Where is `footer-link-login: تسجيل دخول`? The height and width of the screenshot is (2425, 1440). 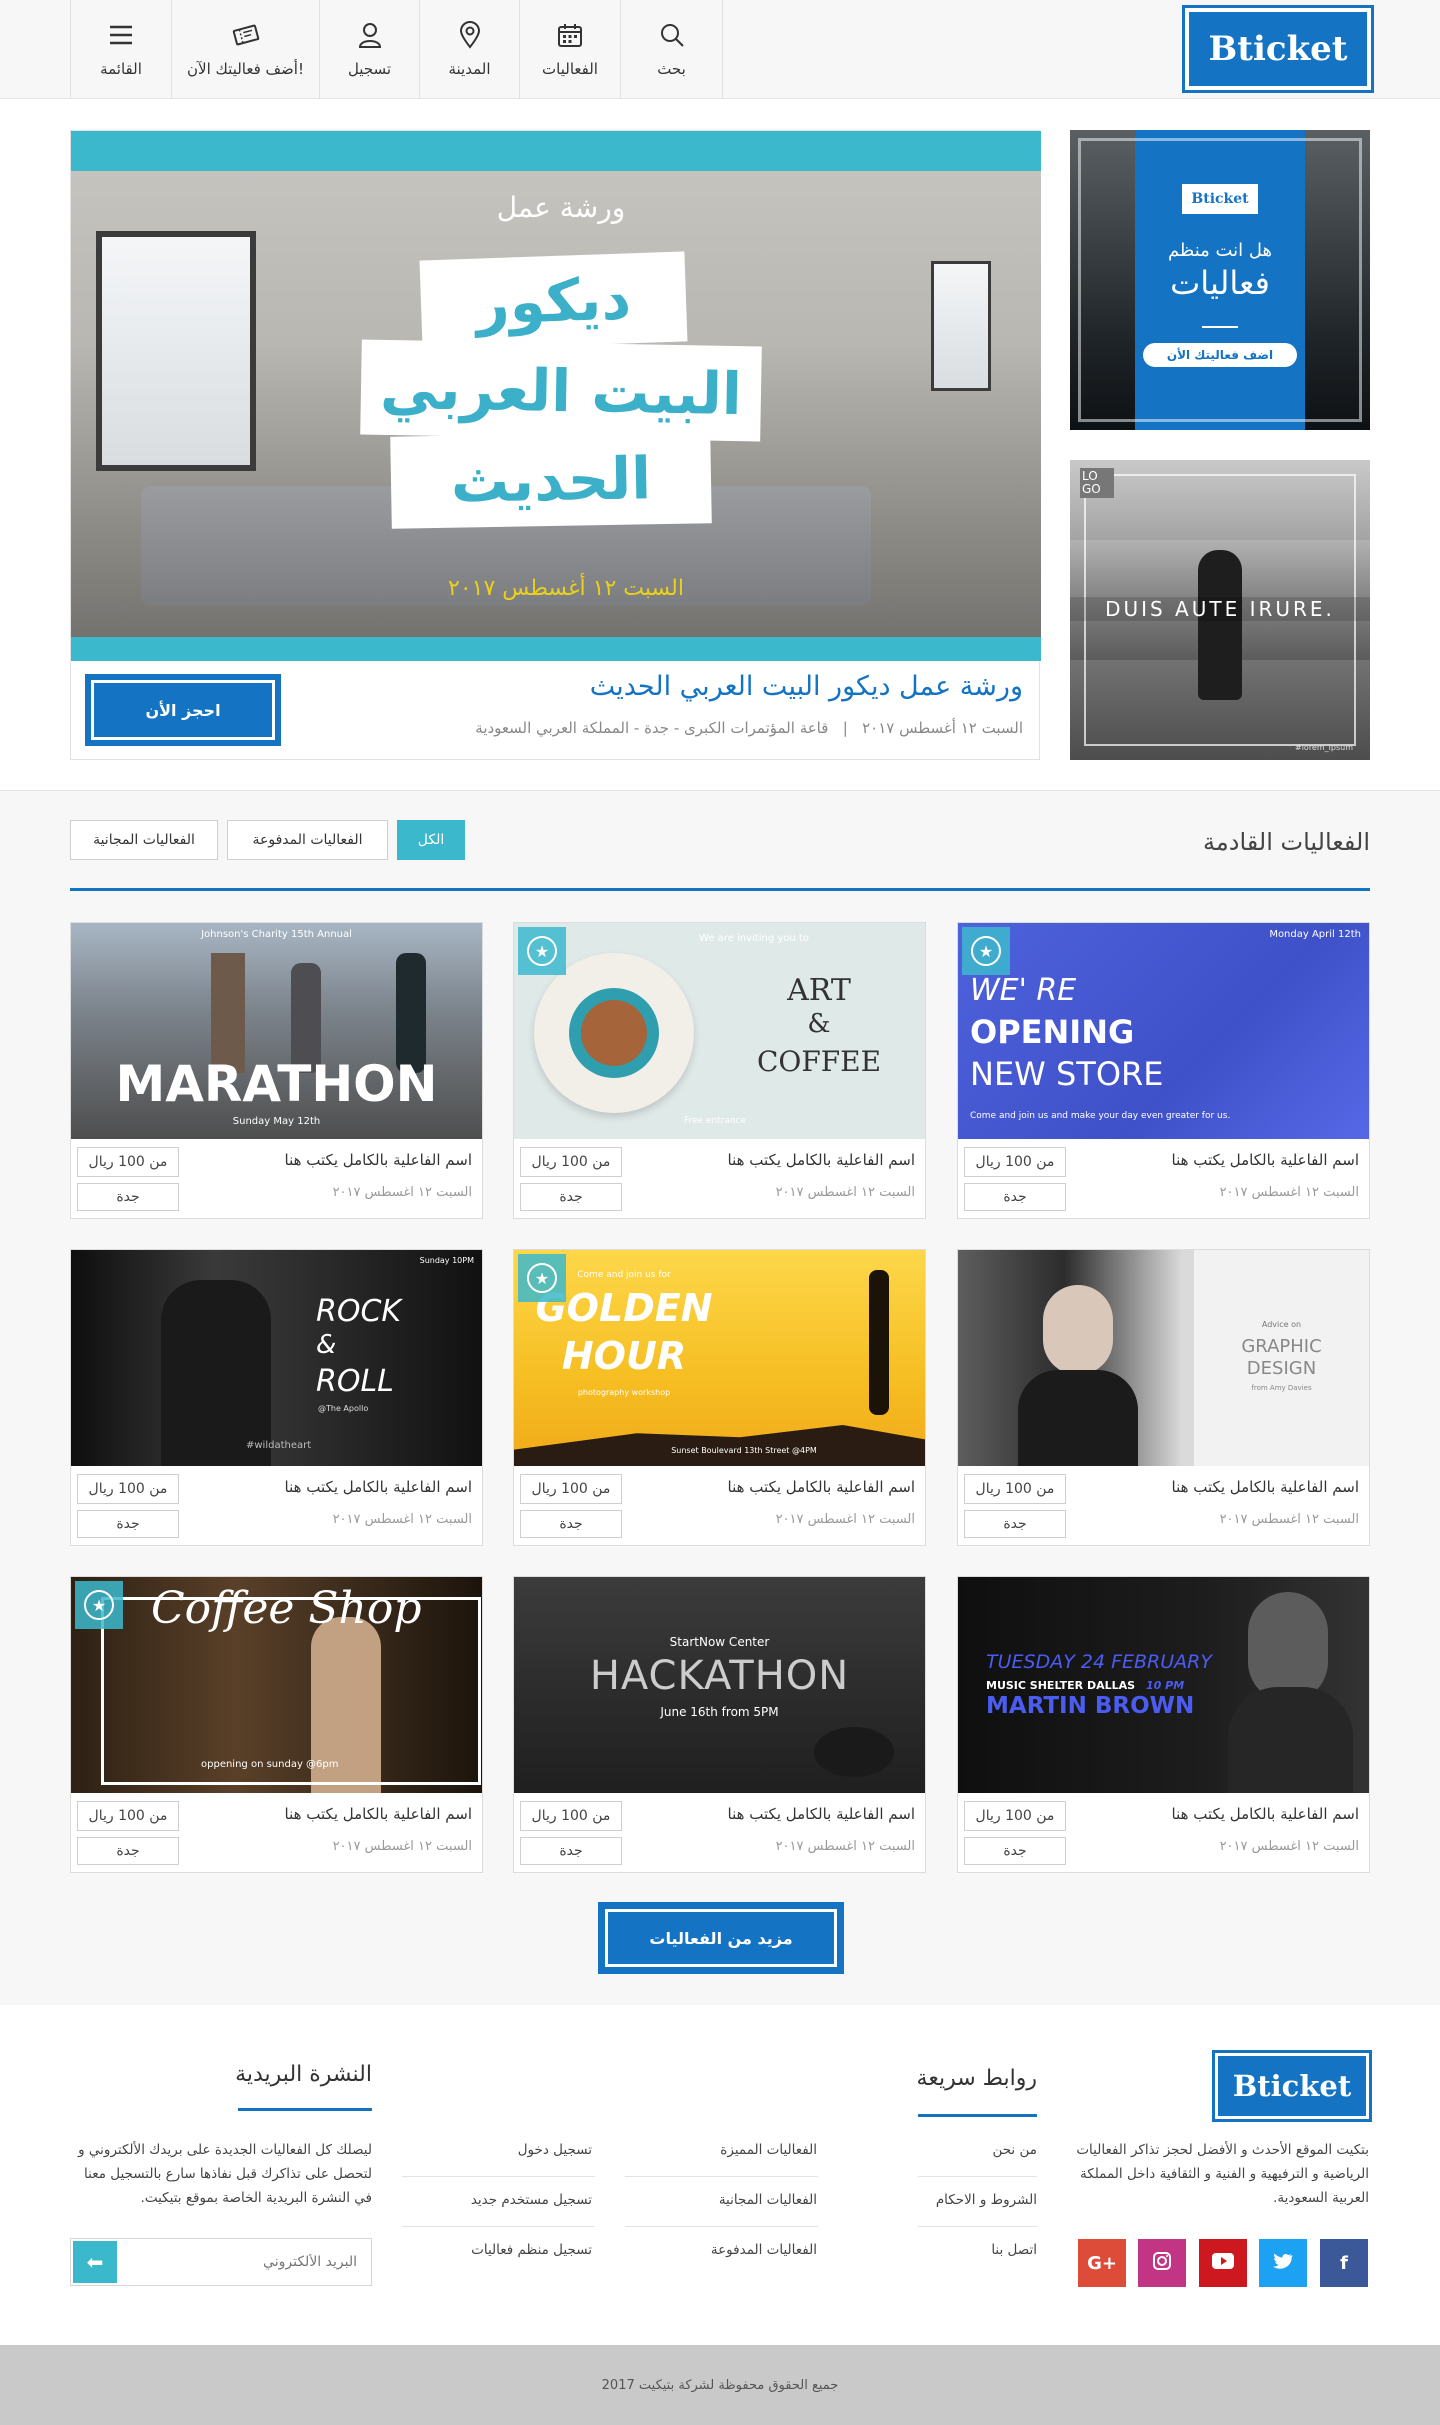
footer-link-login: تسجيل دخول is located at coordinates (555, 2150).